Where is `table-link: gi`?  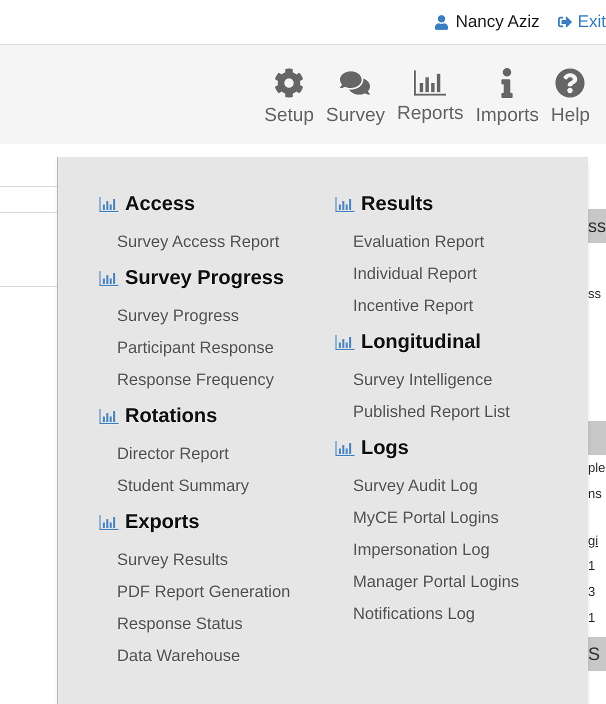 table-link: gi is located at coordinates (596, 541).